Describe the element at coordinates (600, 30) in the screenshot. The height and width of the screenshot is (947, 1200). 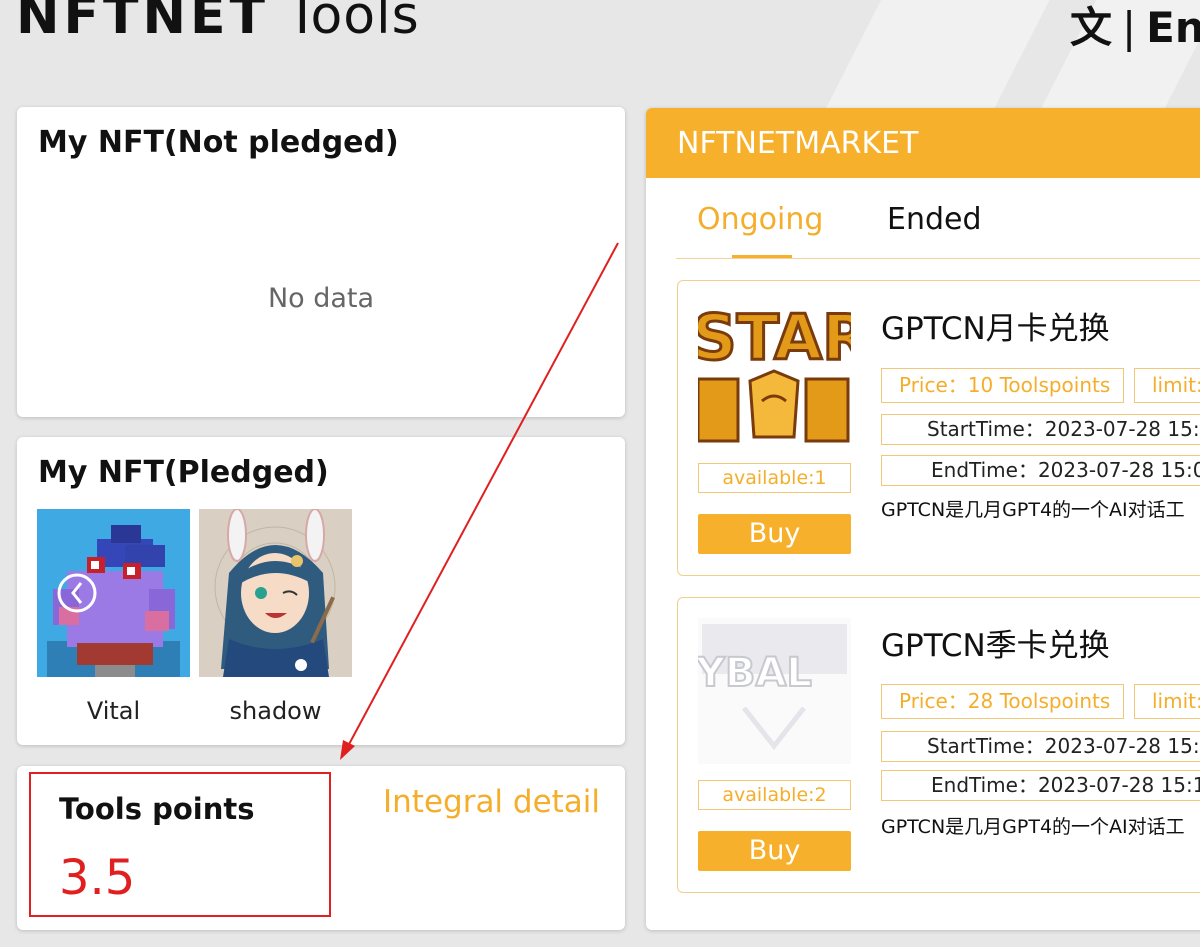
I see `header: NFTNET Tools 文 | En` at that location.